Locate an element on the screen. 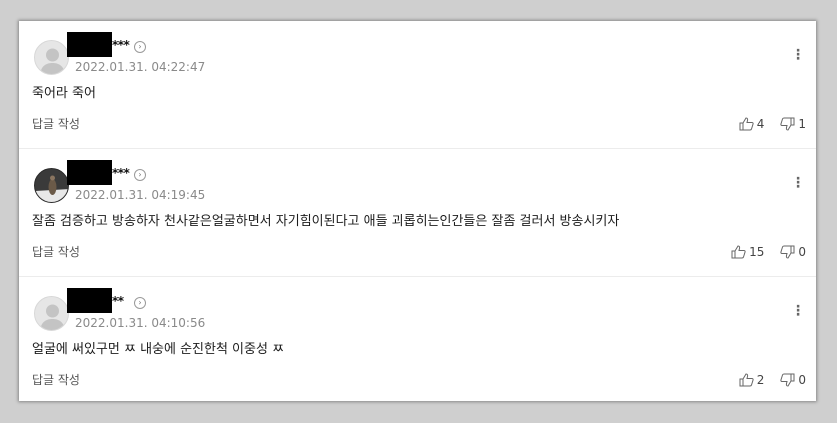 The height and width of the screenshot is (423, 837). comment-text: 죽어라 죽어 is located at coordinates (64, 93).